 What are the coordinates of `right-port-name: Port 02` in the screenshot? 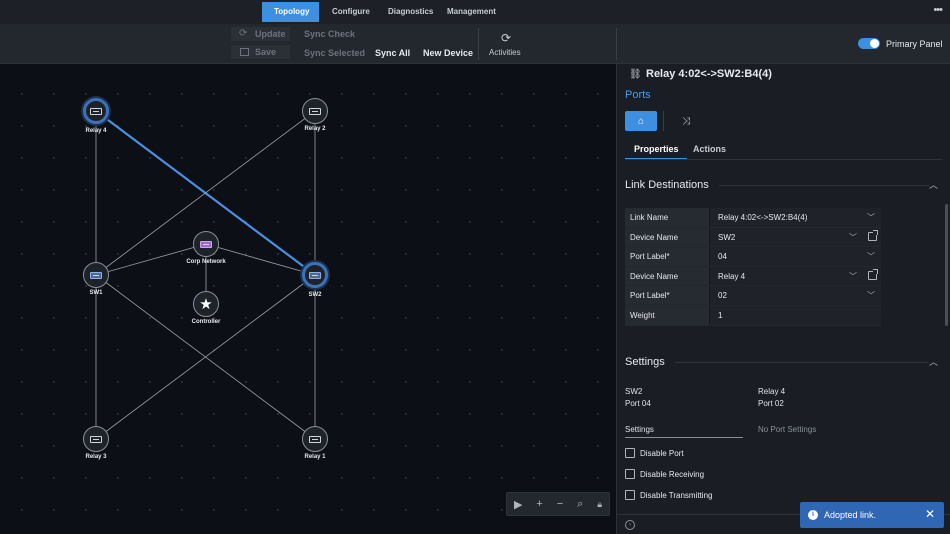 It's located at (771, 403).